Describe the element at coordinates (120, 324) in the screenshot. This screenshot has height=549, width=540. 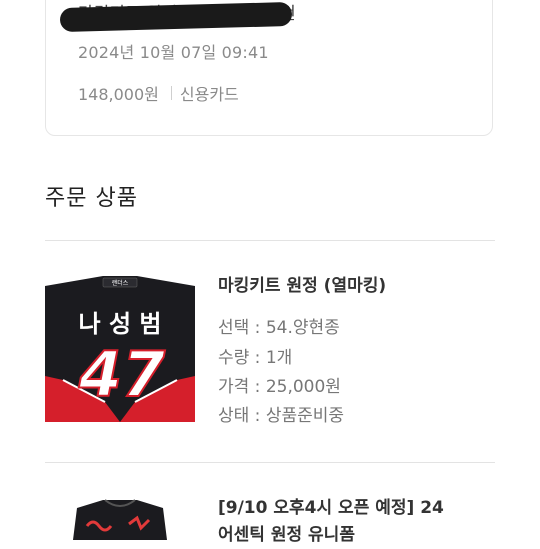
I see `jersey-player-name: 나 성 범` at that location.